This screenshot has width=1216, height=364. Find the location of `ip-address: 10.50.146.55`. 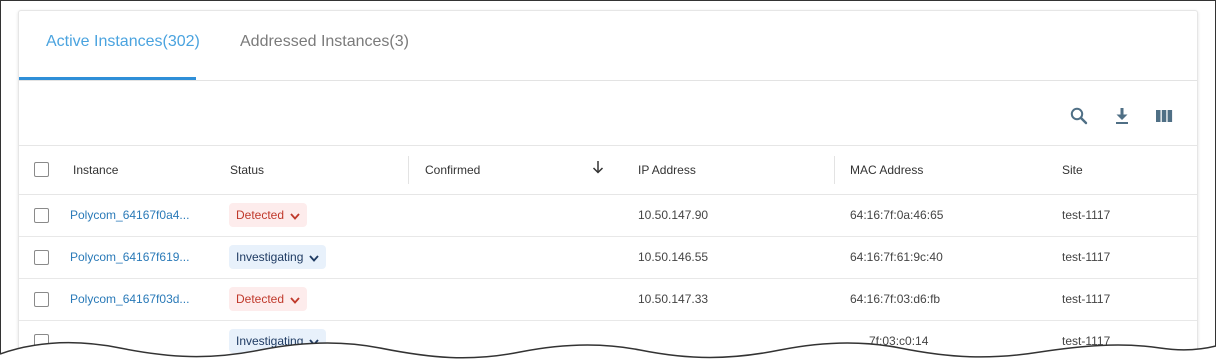

ip-address: 10.50.146.55 is located at coordinates (673, 257).